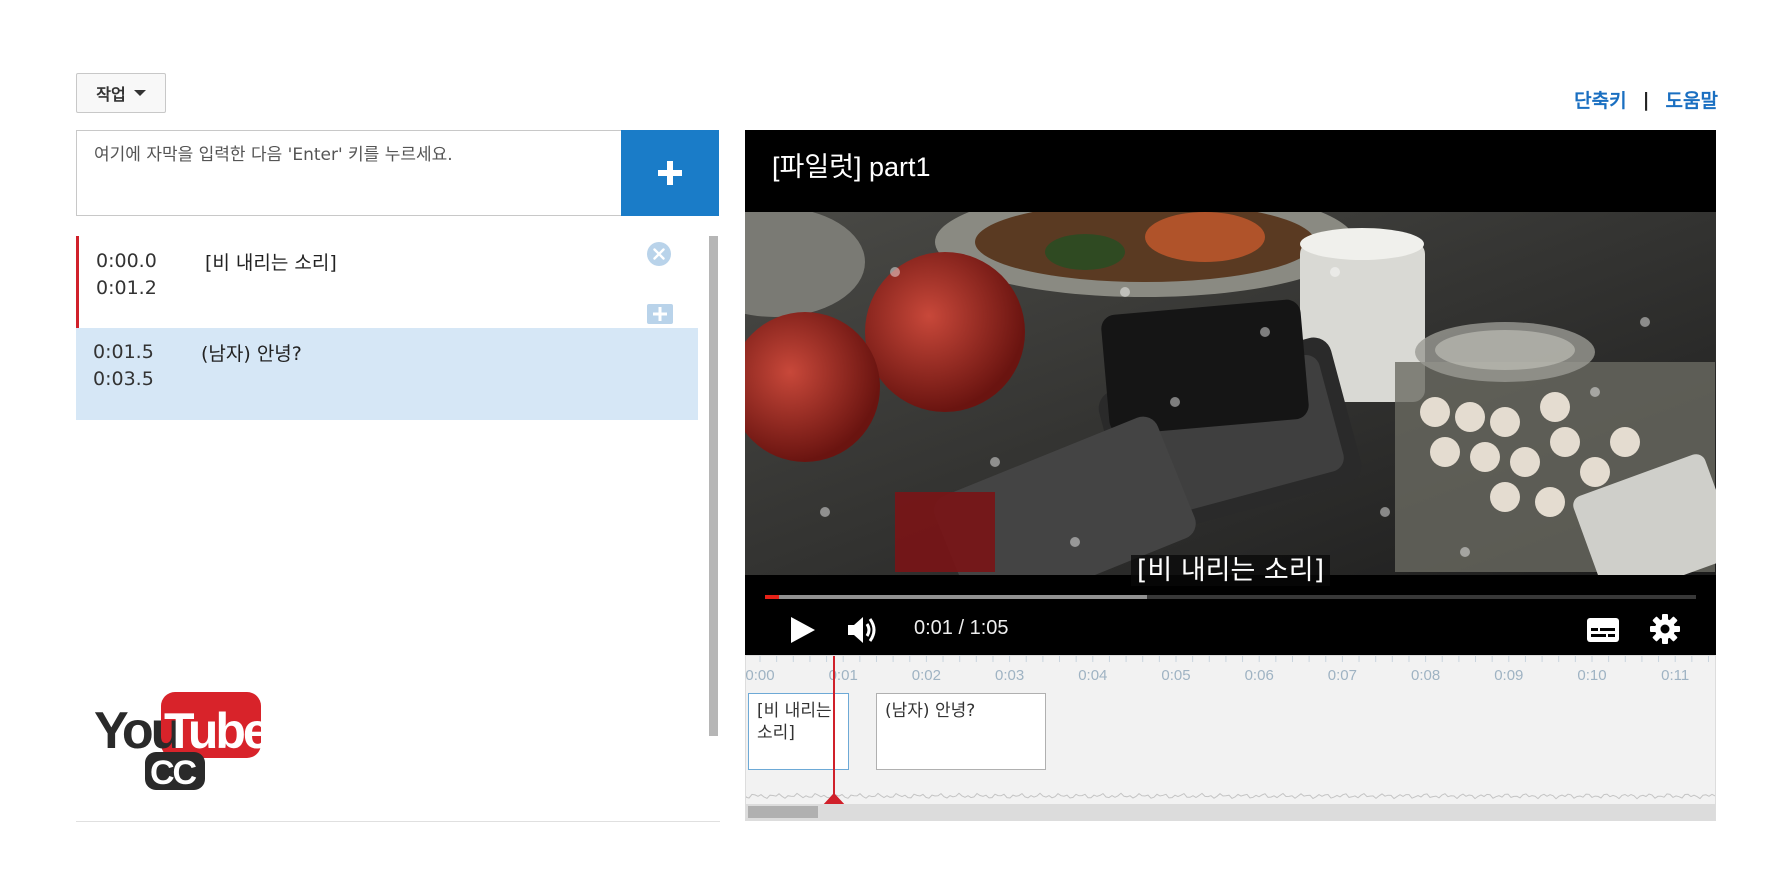  Describe the element at coordinates (1093, 675) in the screenshot. I see `timeline-tick-label: 0:04` at that location.